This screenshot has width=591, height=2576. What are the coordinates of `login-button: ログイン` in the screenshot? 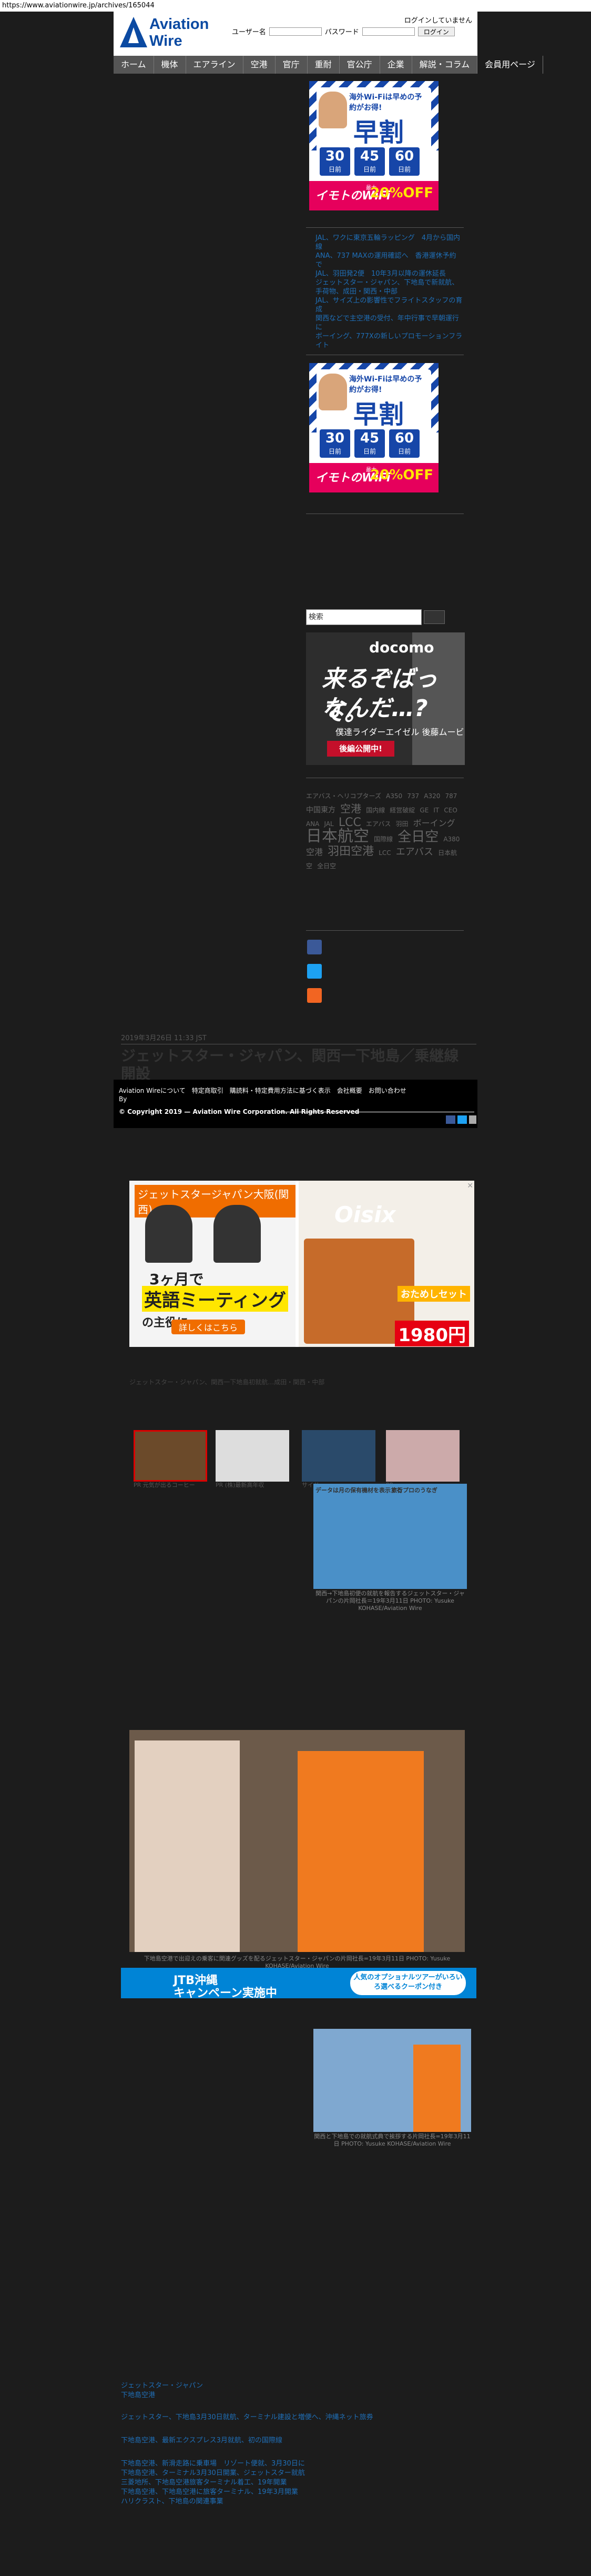 It's located at (436, 31).